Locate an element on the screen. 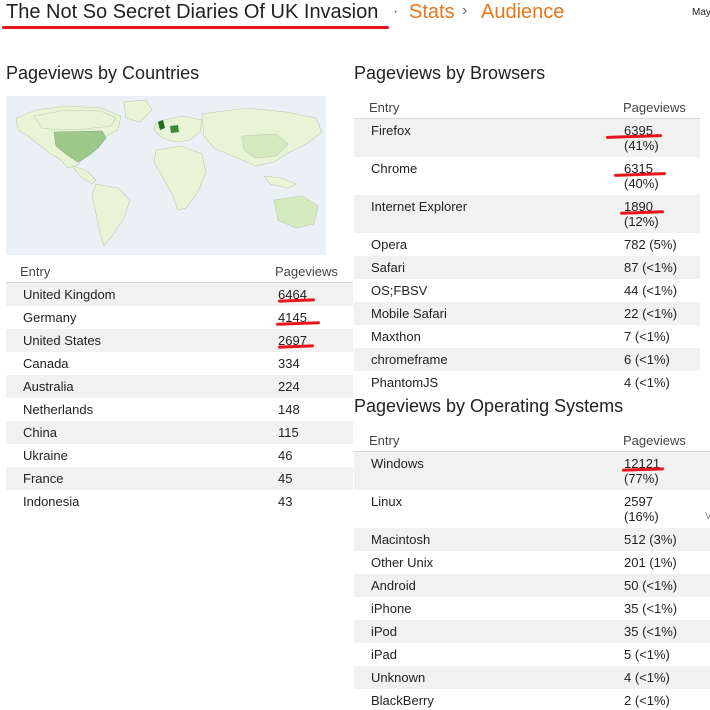 This screenshot has width=710, height=710. row-pageviews: 6 (<1%) is located at coordinates (647, 359).